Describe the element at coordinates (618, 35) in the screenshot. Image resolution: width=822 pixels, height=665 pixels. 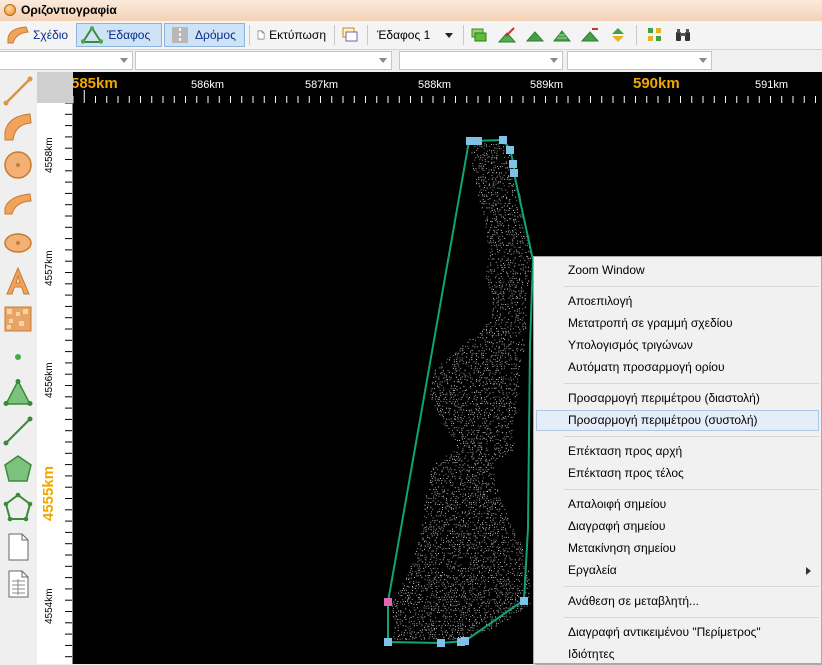
I see `terrain-updown-icon` at that location.